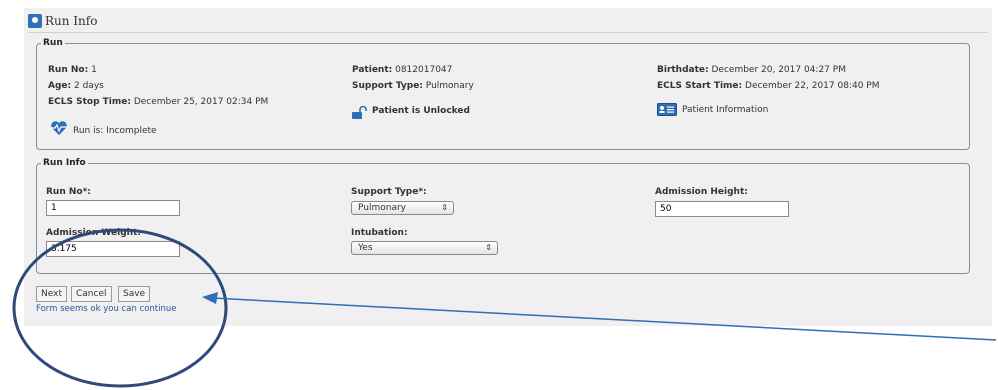 The image size is (998, 390). Describe the element at coordinates (120, 308) in the screenshot. I see `annotation-circle` at that location.